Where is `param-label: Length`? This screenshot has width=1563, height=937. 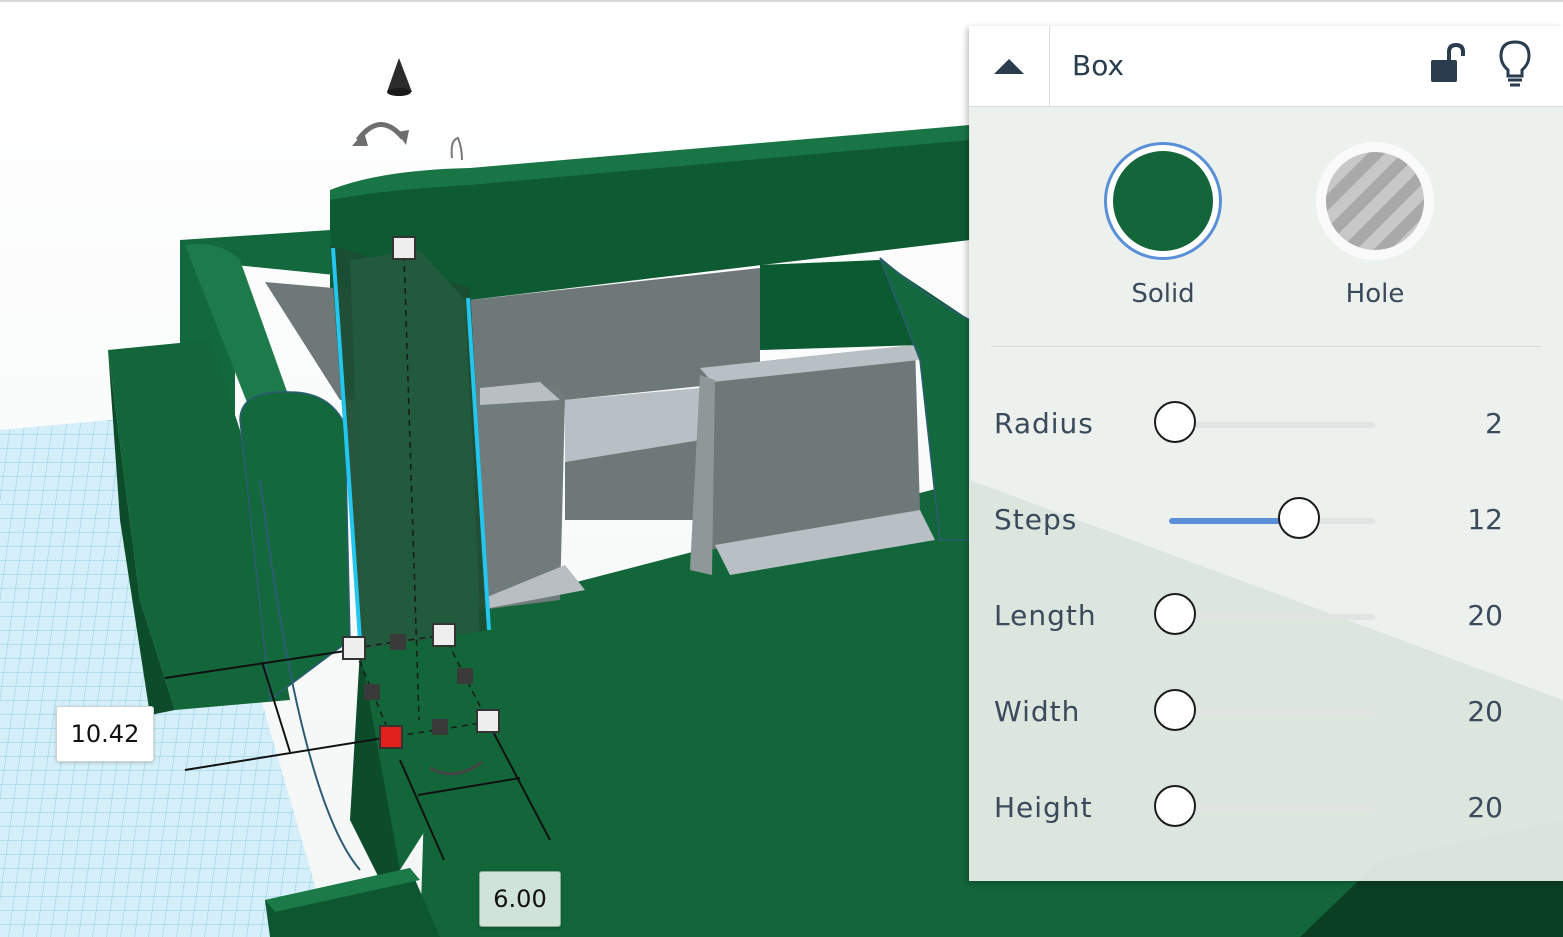 param-label: Length is located at coordinates (1045, 615).